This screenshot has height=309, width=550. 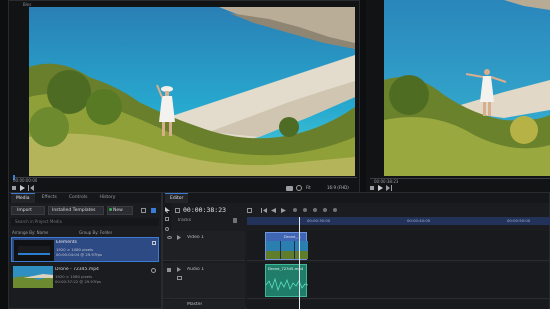 I want to click on checkbox-icon, so click(x=154, y=243).